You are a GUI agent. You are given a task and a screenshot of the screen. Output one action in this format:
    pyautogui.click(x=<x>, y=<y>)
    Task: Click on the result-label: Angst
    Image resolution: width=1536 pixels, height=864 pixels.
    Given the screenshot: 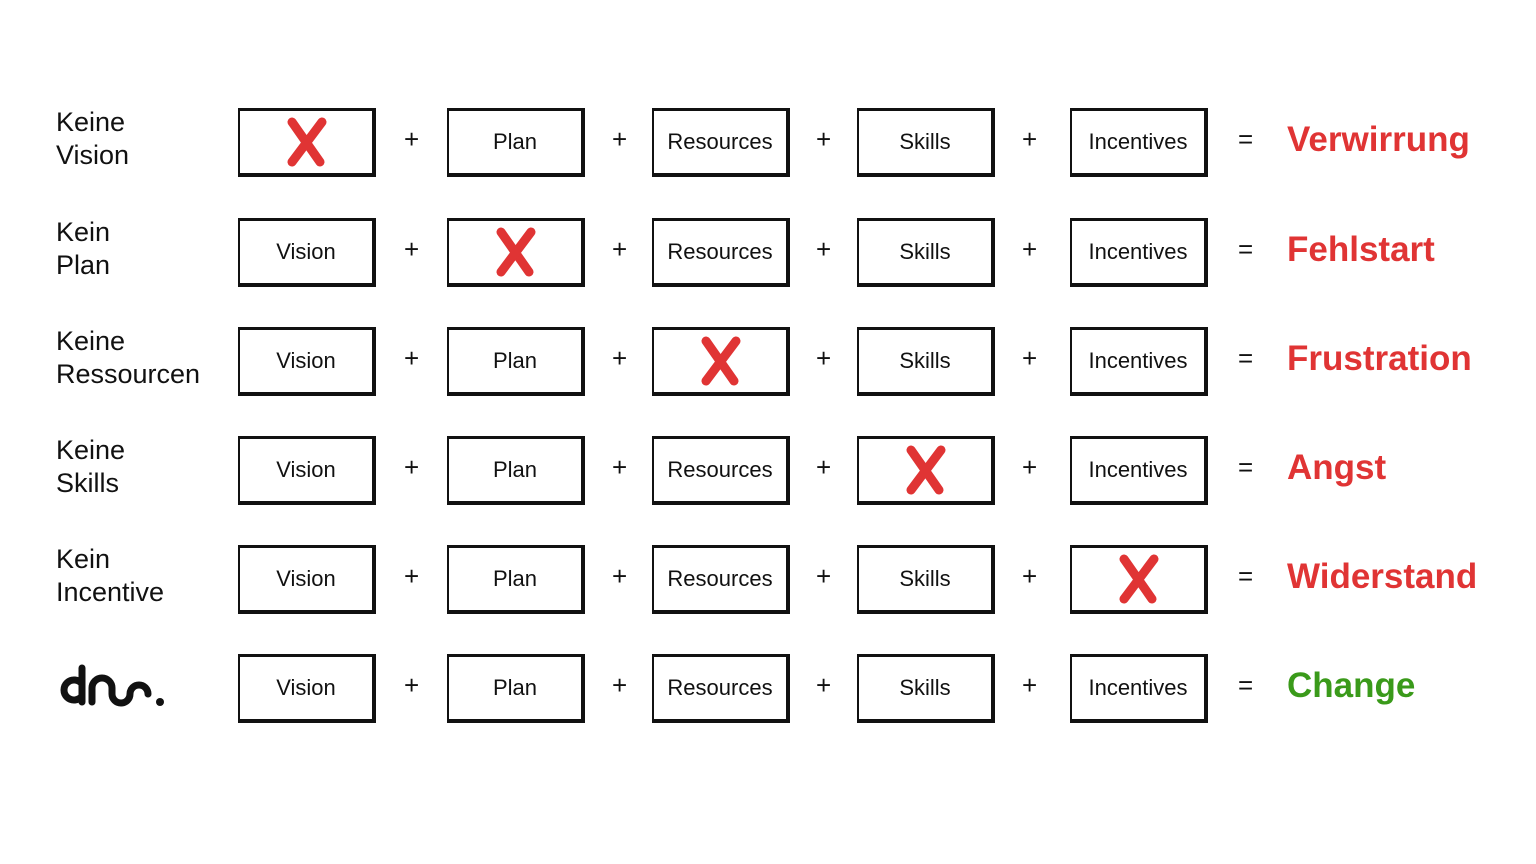 What is the action you would take?
    pyautogui.click(x=1337, y=467)
    